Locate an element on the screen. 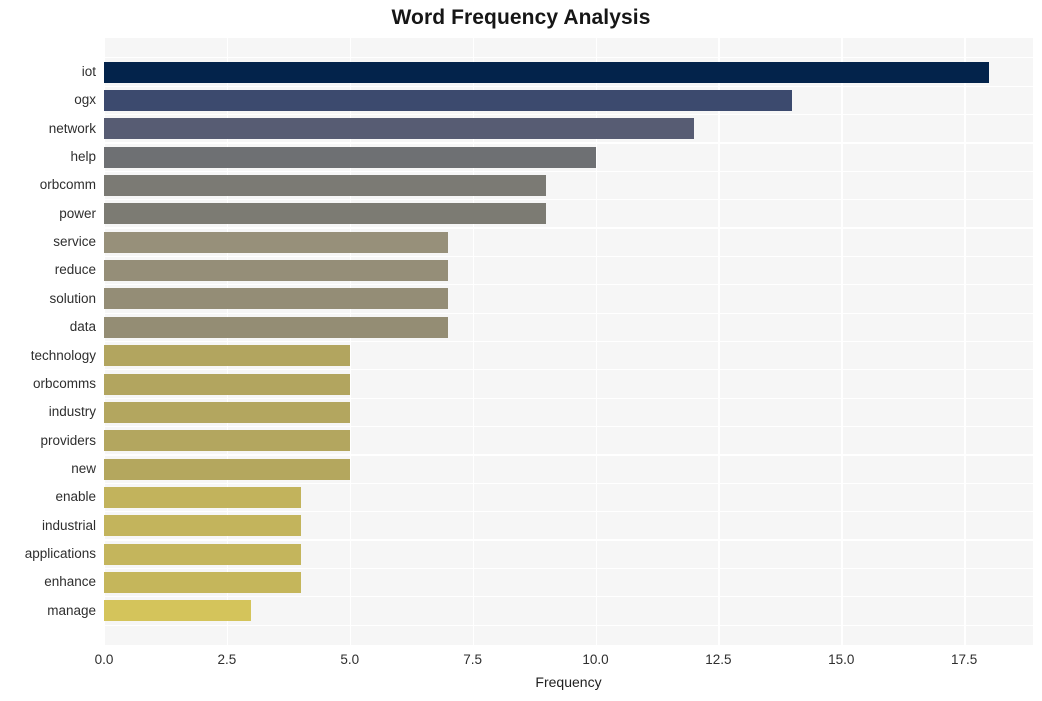 The height and width of the screenshot is (701, 1042). y-tick-label-service: service is located at coordinates (74, 242).